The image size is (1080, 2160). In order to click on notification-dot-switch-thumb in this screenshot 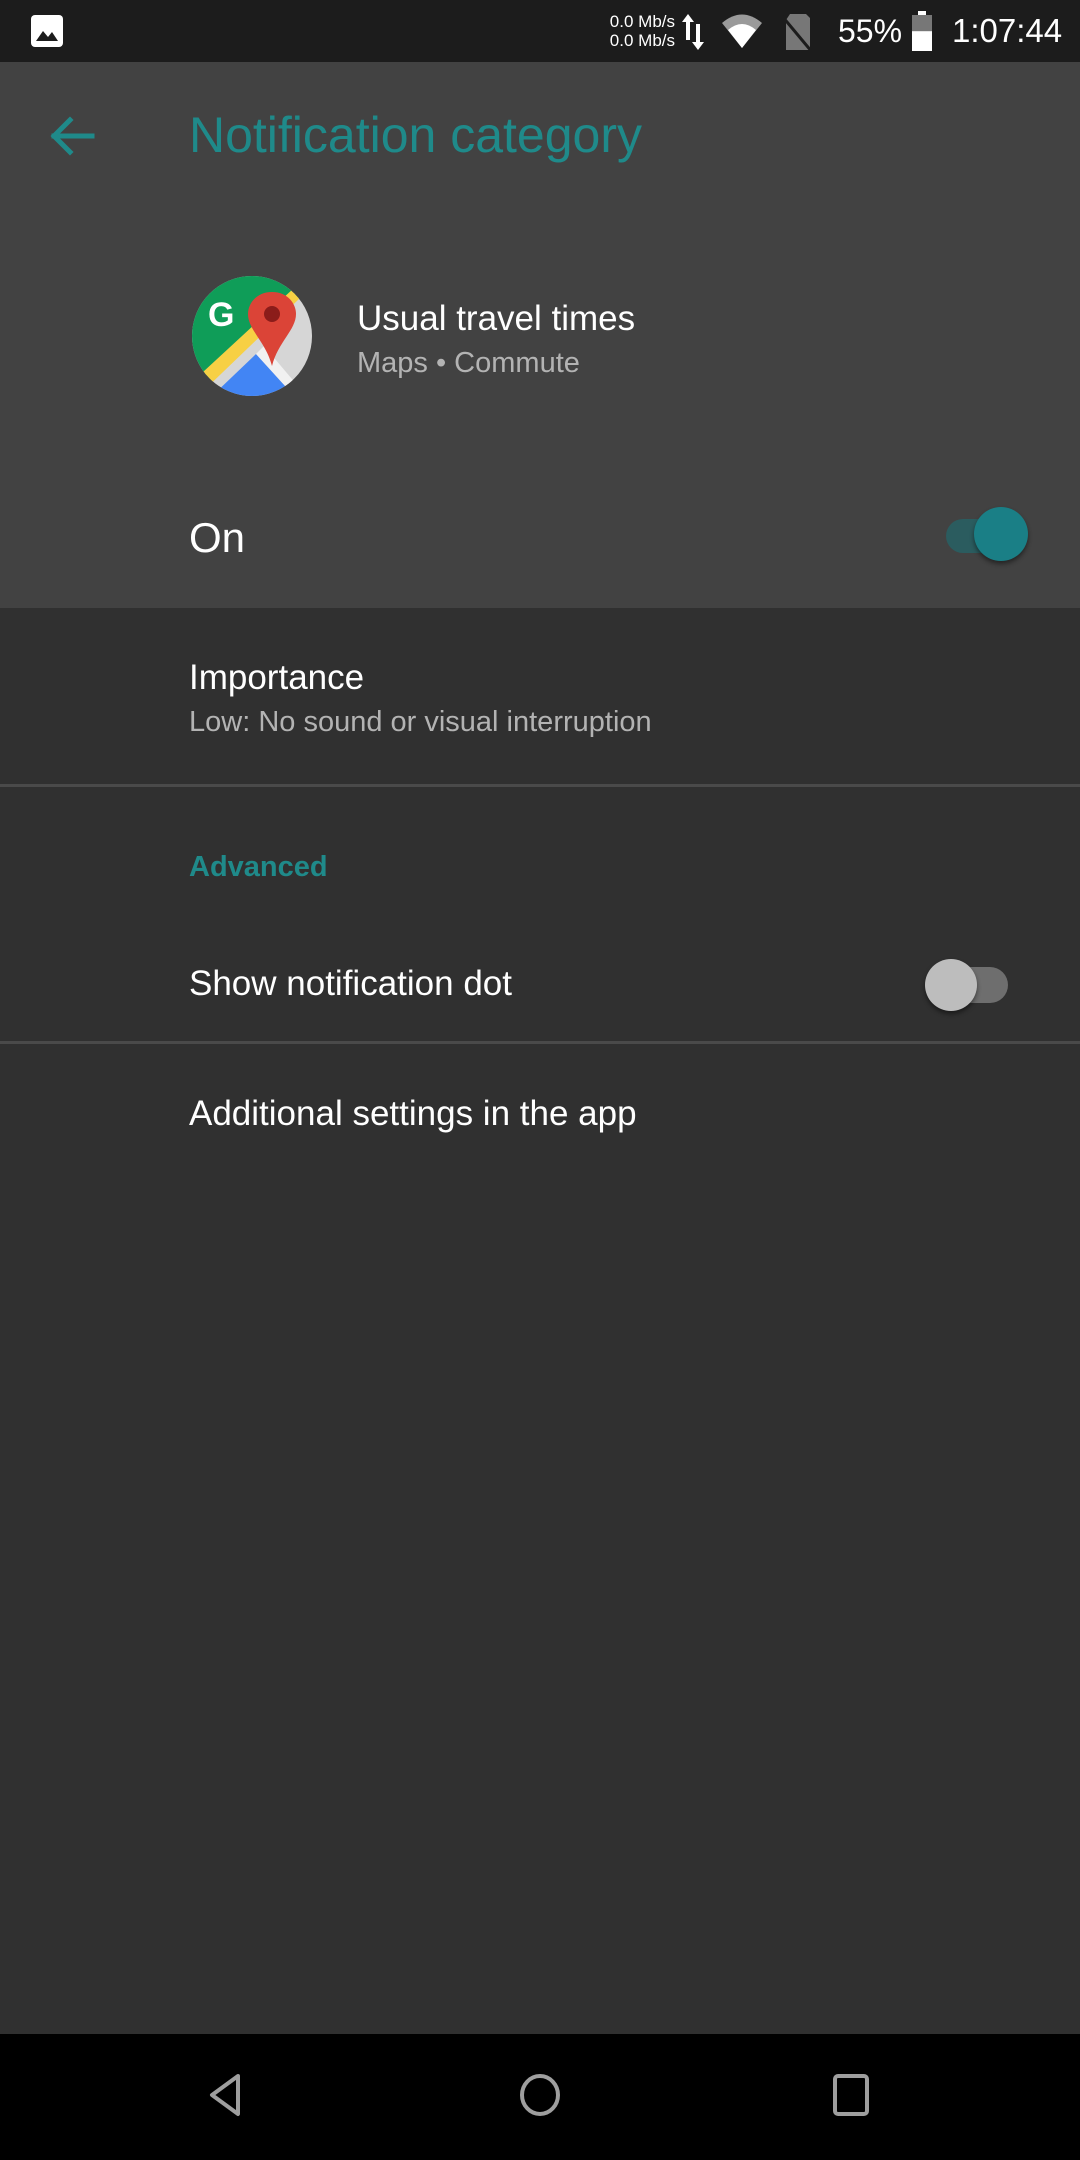, I will do `click(951, 985)`.